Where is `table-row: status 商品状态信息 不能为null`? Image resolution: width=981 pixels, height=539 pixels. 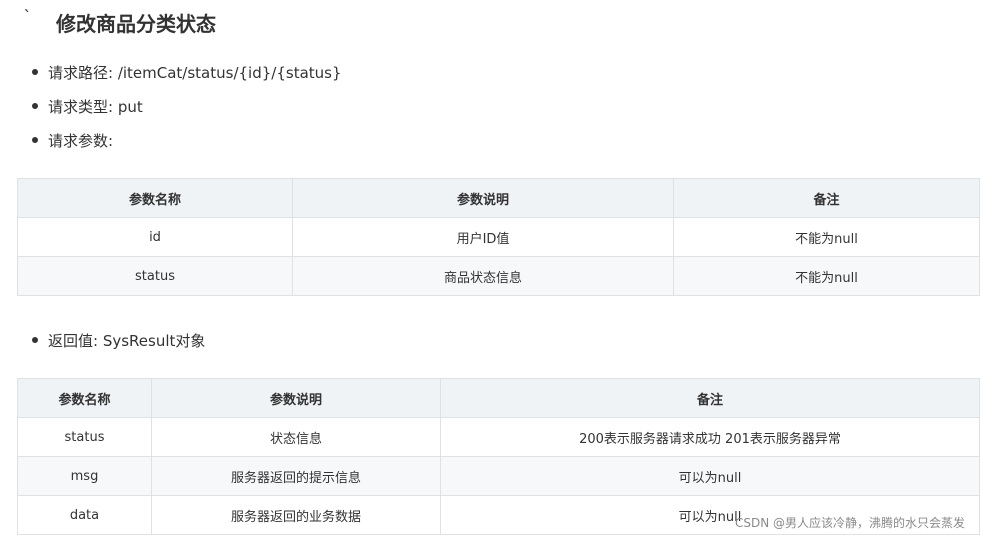
table-row: status 商品状态信息 不能为null is located at coordinates (498, 276).